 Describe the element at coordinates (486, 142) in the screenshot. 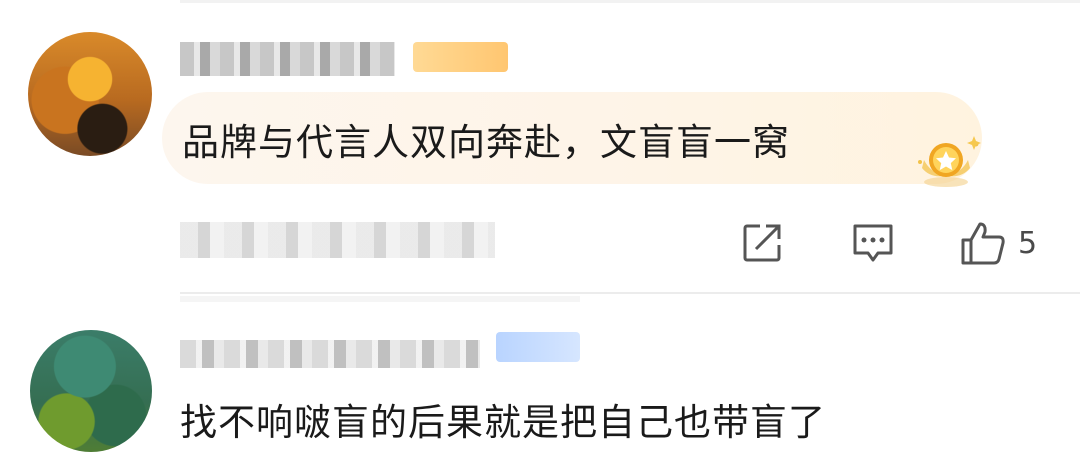

I see `comment-text: 品牌与代言人双向奔赴，文盲盲一窝` at that location.